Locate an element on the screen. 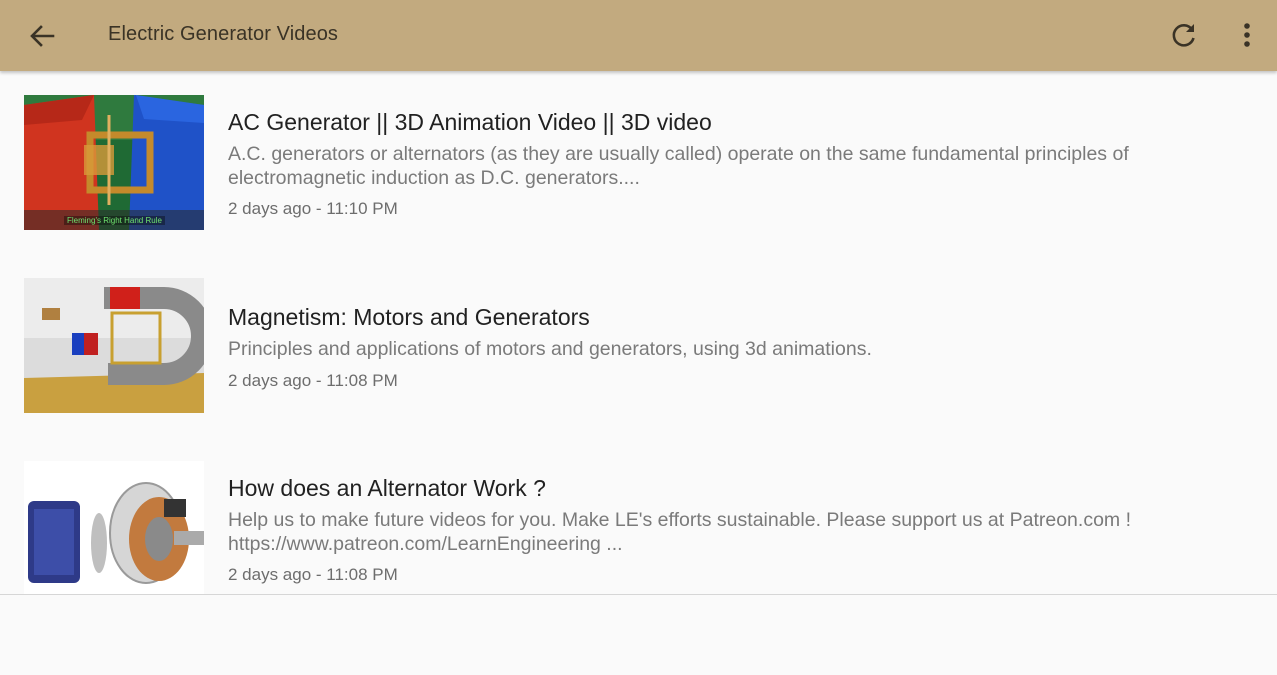  more-options-button is located at coordinates (1247, 35).